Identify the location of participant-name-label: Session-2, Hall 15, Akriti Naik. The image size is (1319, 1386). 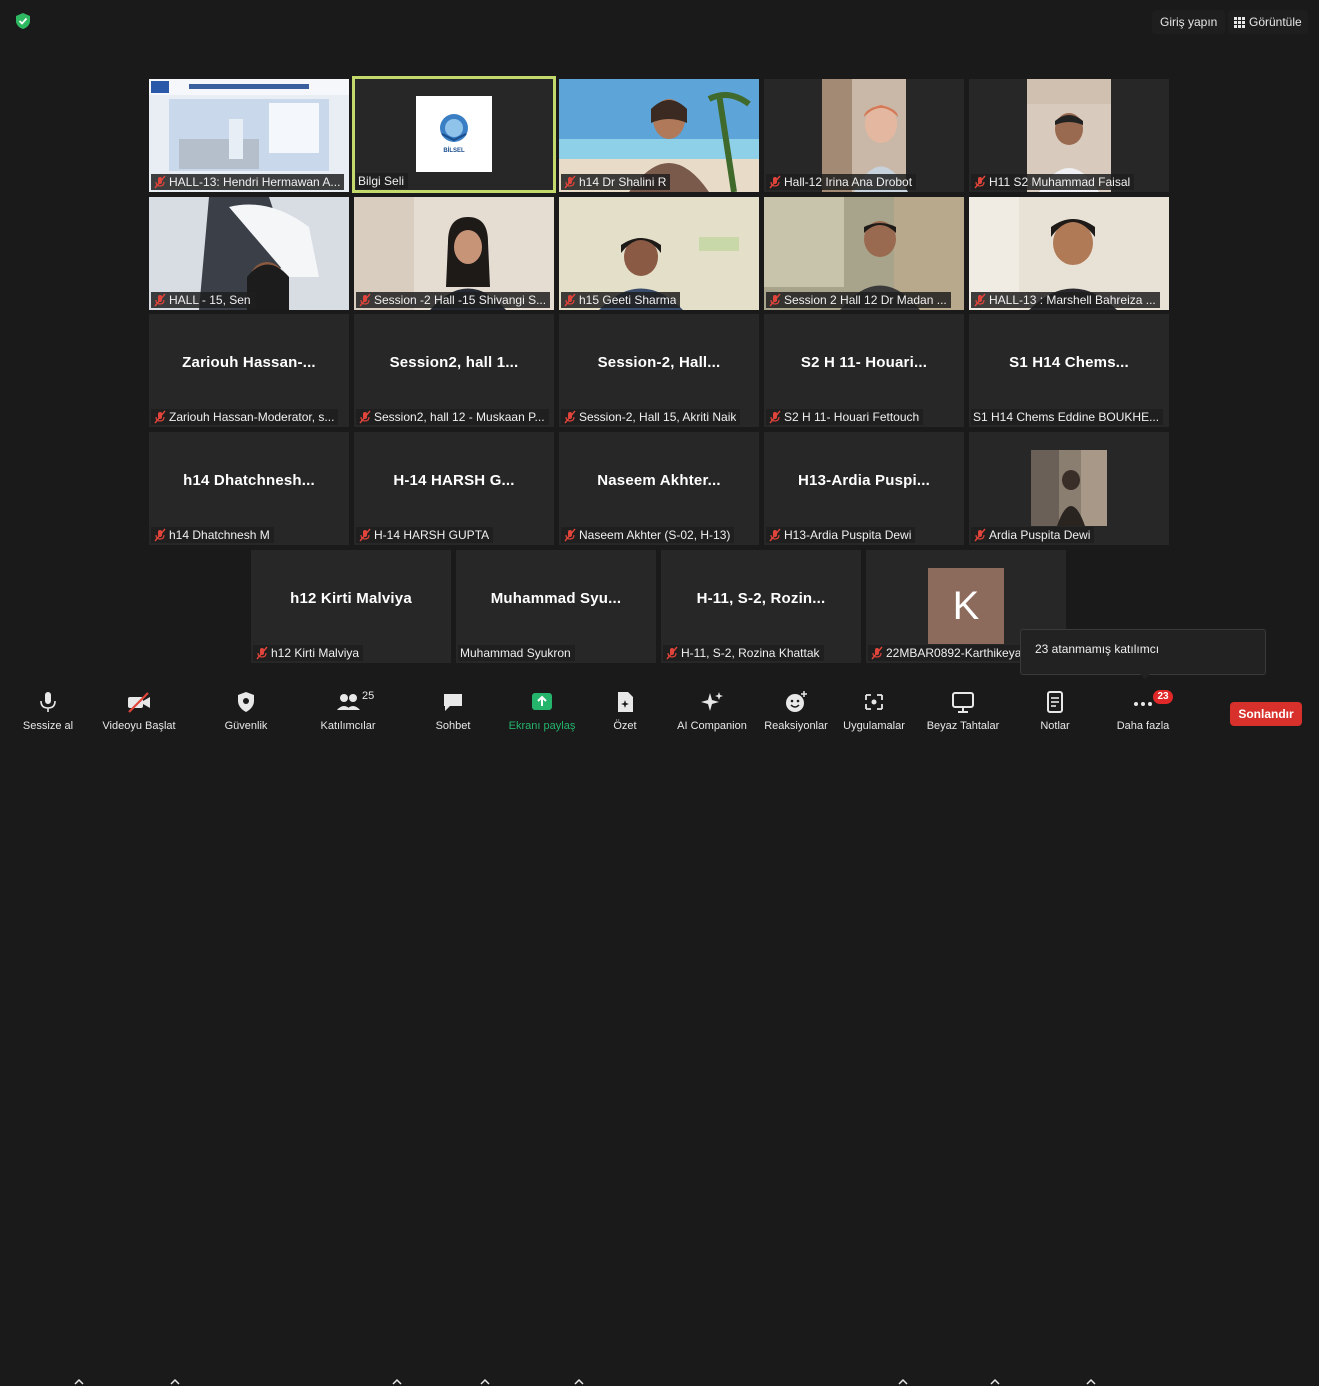
(651, 417).